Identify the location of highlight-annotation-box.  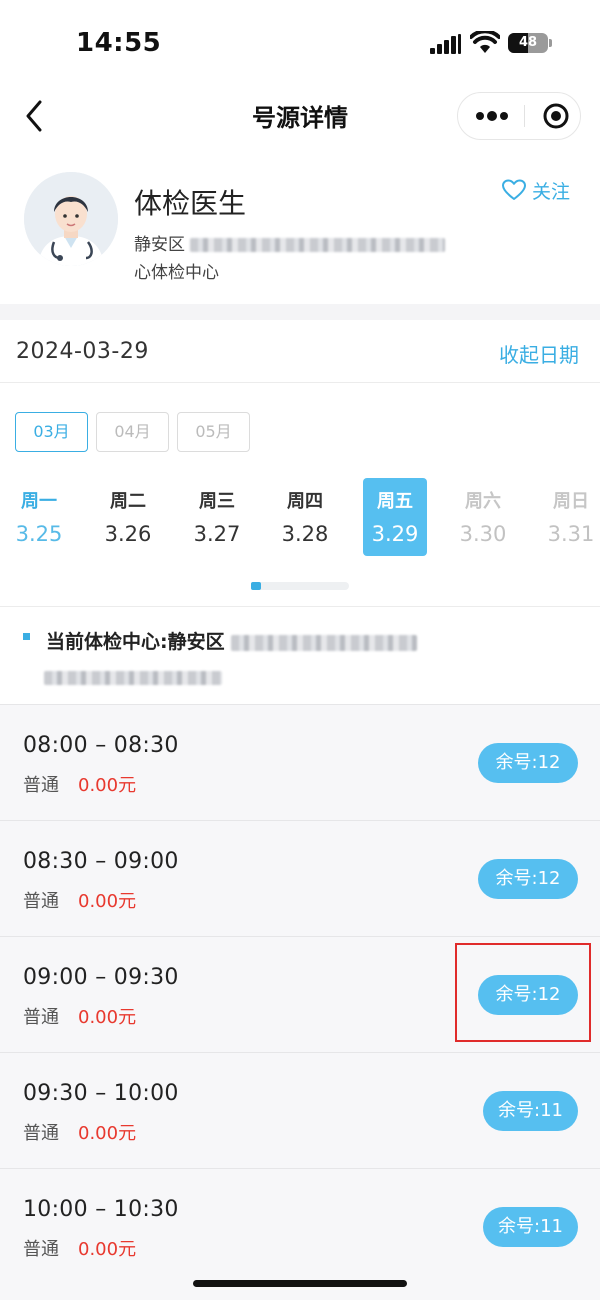
(523, 992).